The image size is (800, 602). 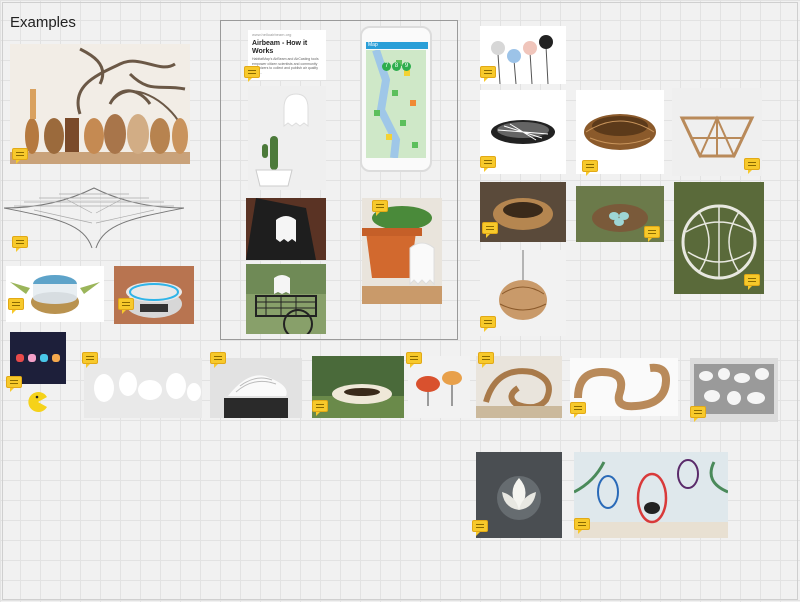 I want to click on article-heading: Airbeam - How it Works, so click(x=280, y=47).